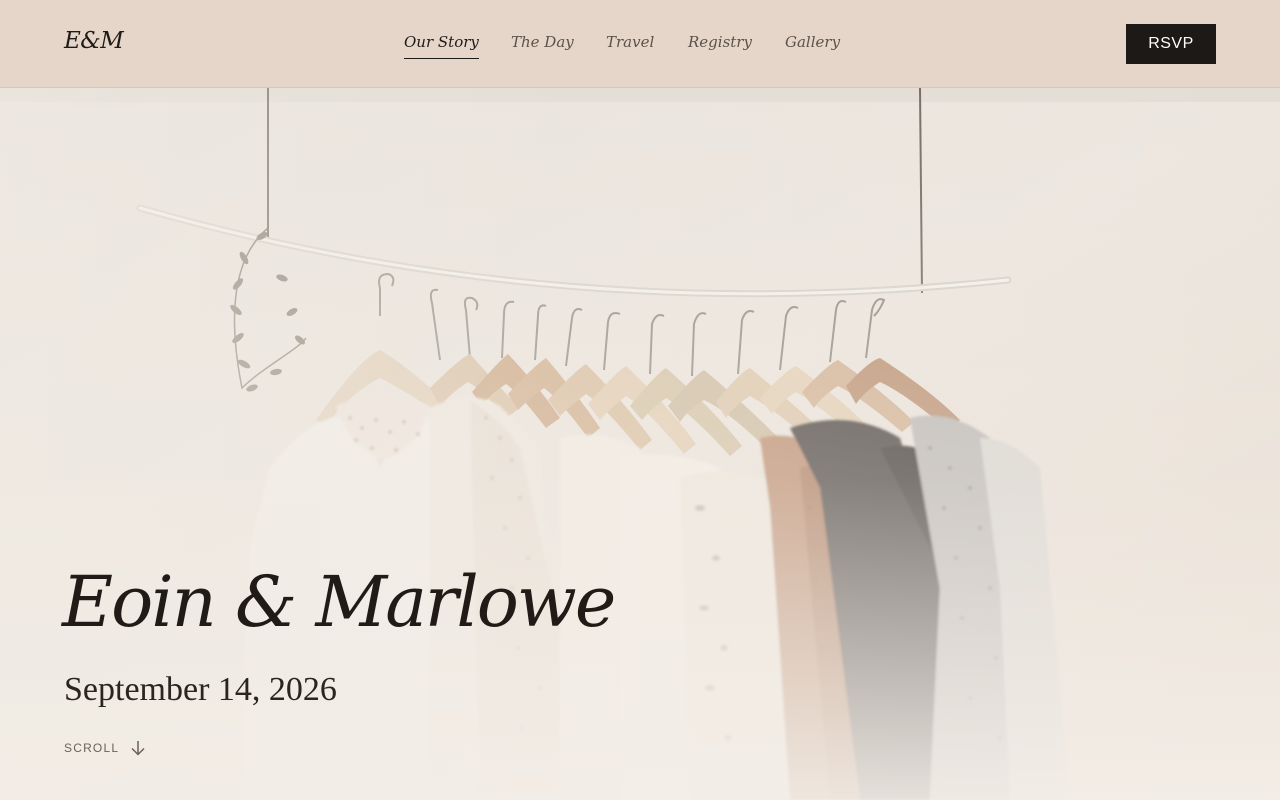  I want to click on wedding-date: September 14, 2026, so click(200, 689).